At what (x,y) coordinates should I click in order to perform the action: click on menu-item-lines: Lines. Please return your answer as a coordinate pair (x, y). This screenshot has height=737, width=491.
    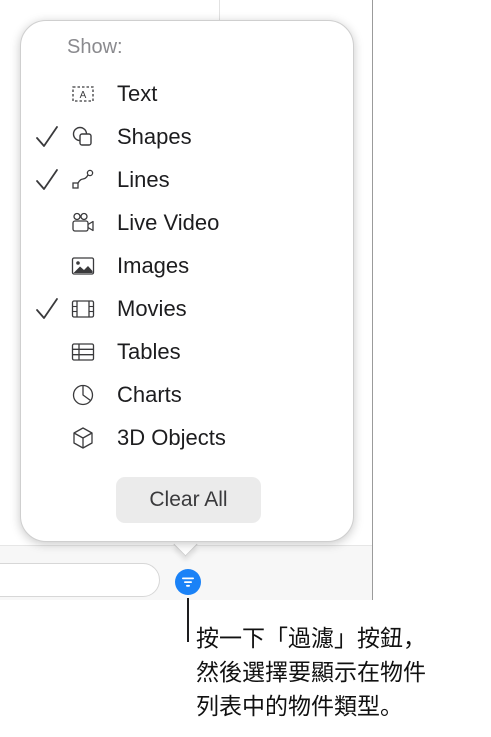
    Looking at the image, I should click on (188, 183).